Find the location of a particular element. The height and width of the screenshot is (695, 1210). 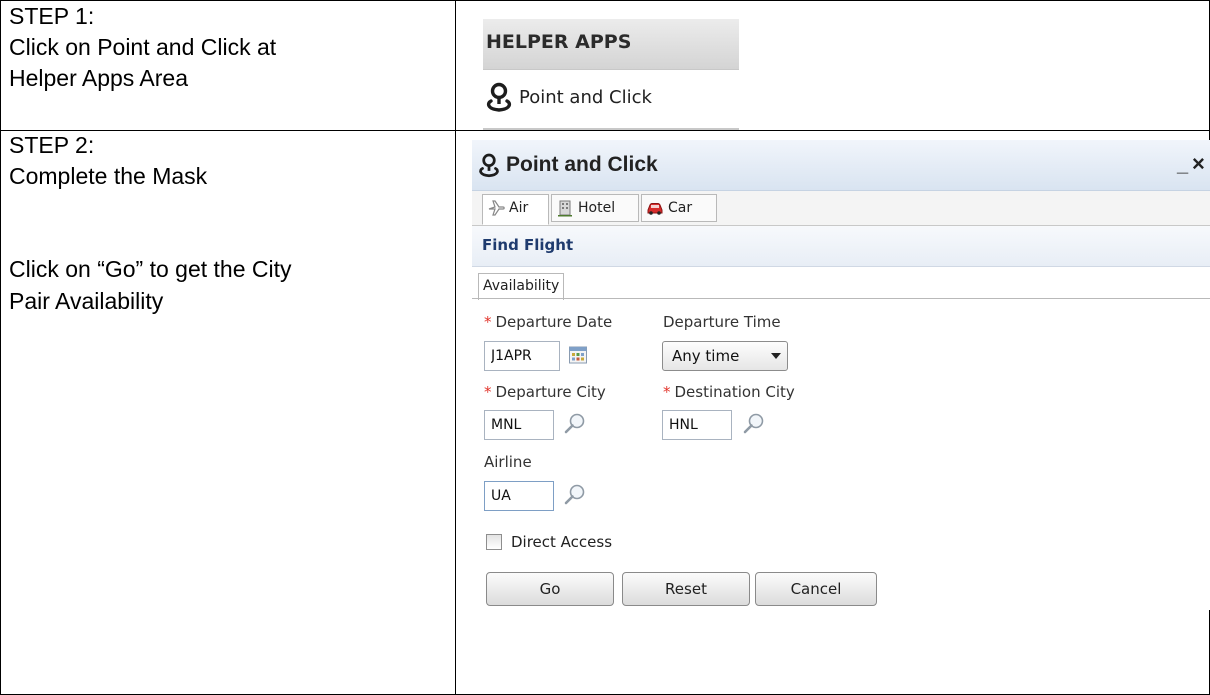

go-button: Go is located at coordinates (550, 589).